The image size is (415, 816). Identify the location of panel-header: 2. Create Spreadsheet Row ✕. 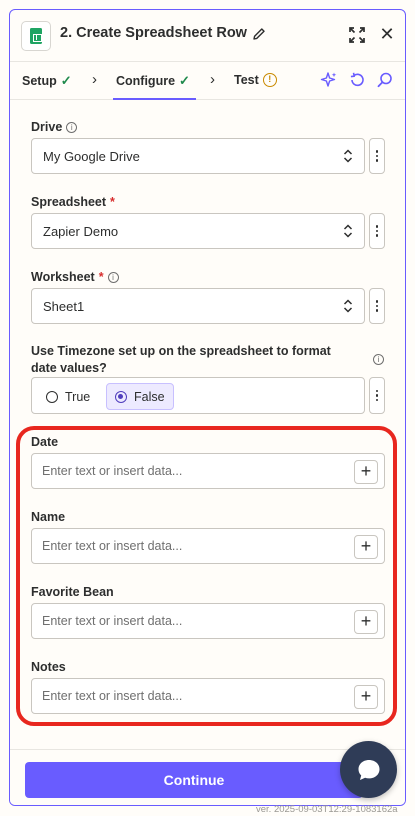
(207, 36).